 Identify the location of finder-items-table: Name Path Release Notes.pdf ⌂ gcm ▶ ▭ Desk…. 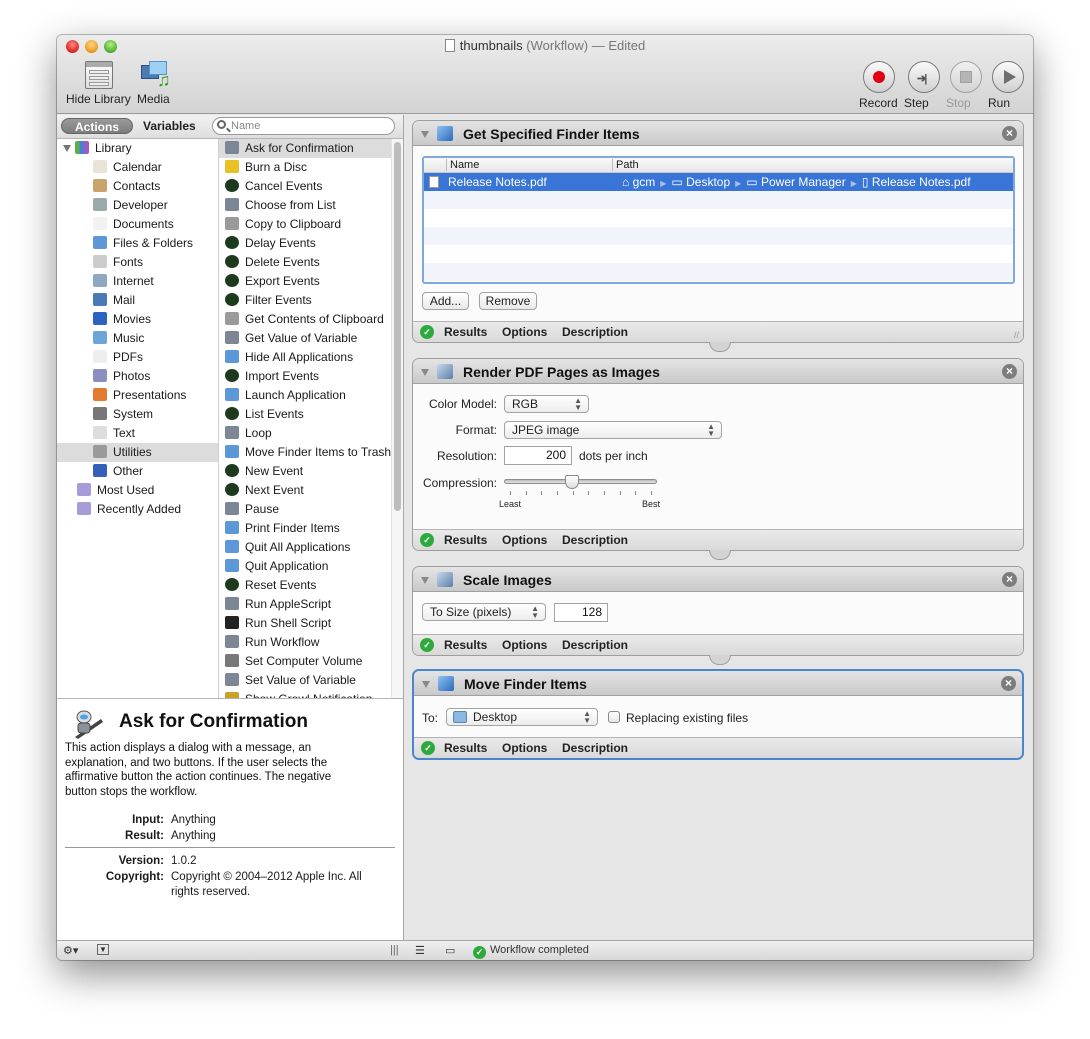
(718, 220).